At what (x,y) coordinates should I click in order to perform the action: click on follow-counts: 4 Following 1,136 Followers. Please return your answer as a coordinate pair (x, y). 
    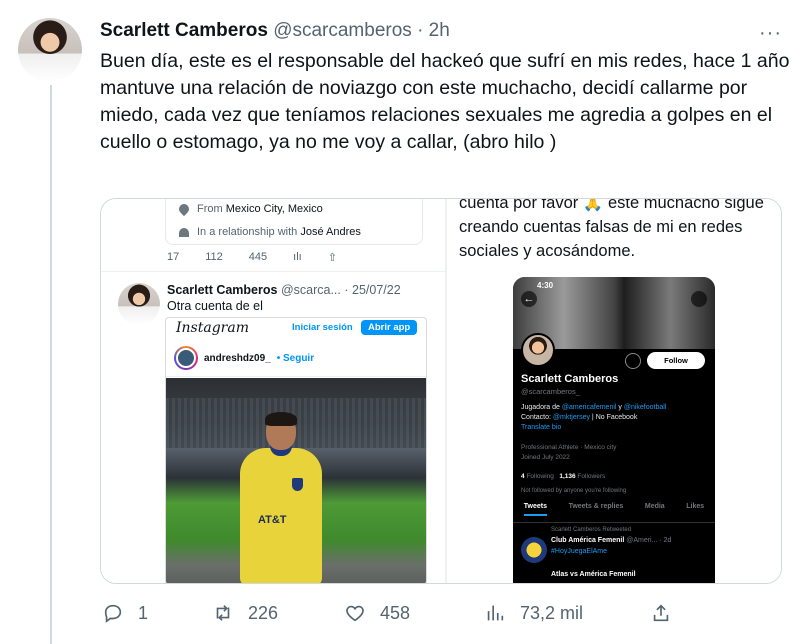
    Looking at the image, I should click on (563, 476).